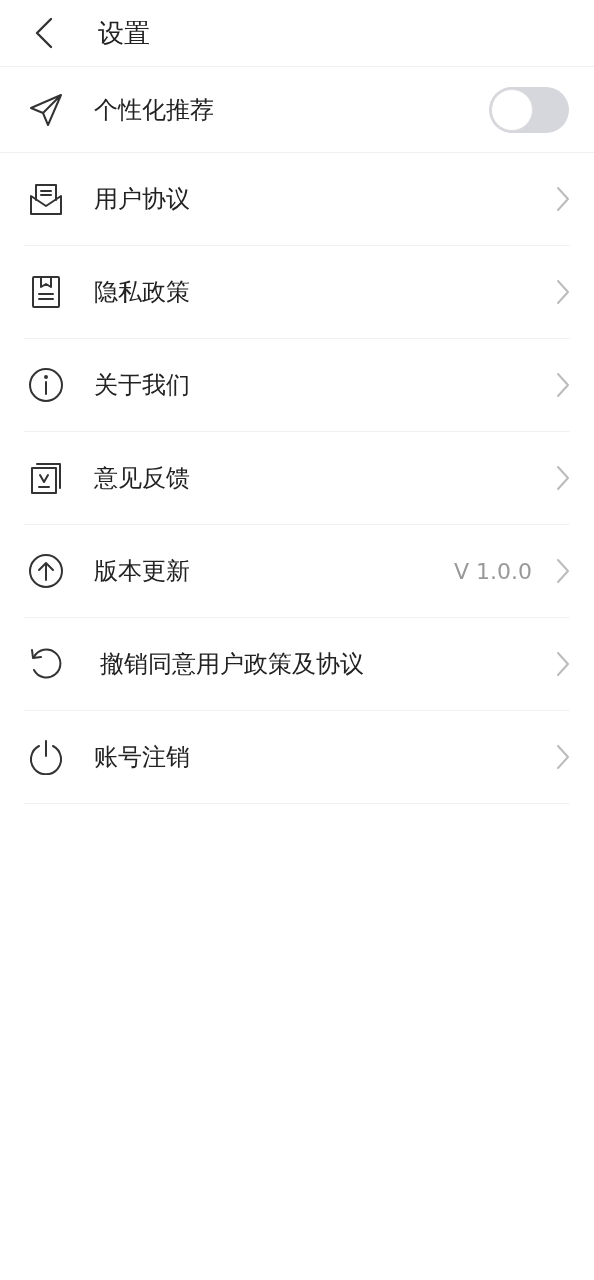  What do you see at coordinates (142, 199) in the screenshot?
I see `setting-label: 用户协议` at bounding box center [142, 199].